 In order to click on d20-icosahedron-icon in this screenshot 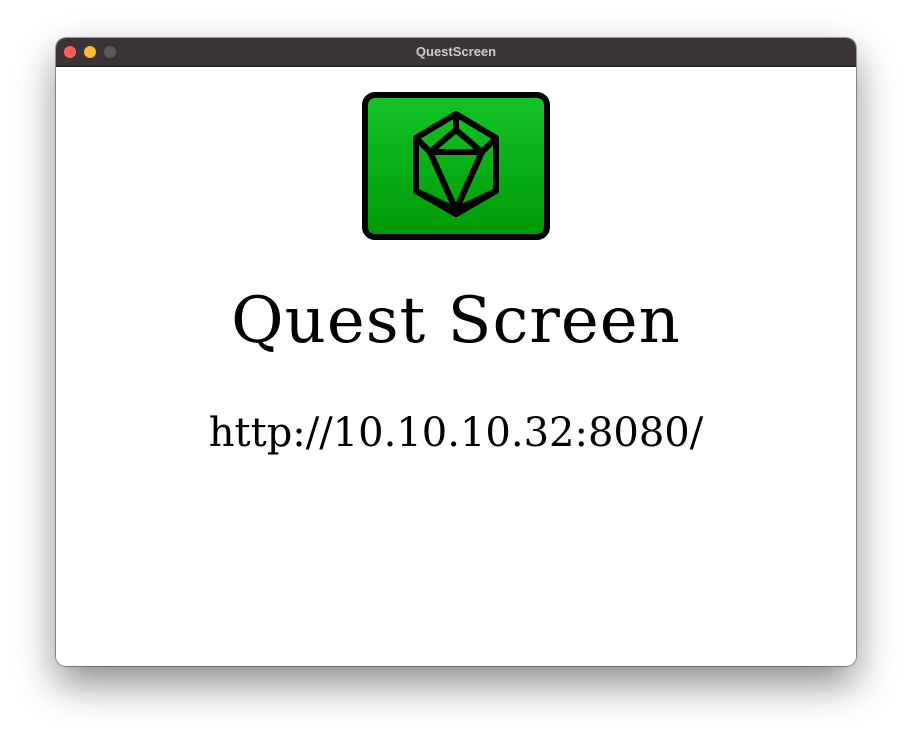, I will do `click(456, 166)`.